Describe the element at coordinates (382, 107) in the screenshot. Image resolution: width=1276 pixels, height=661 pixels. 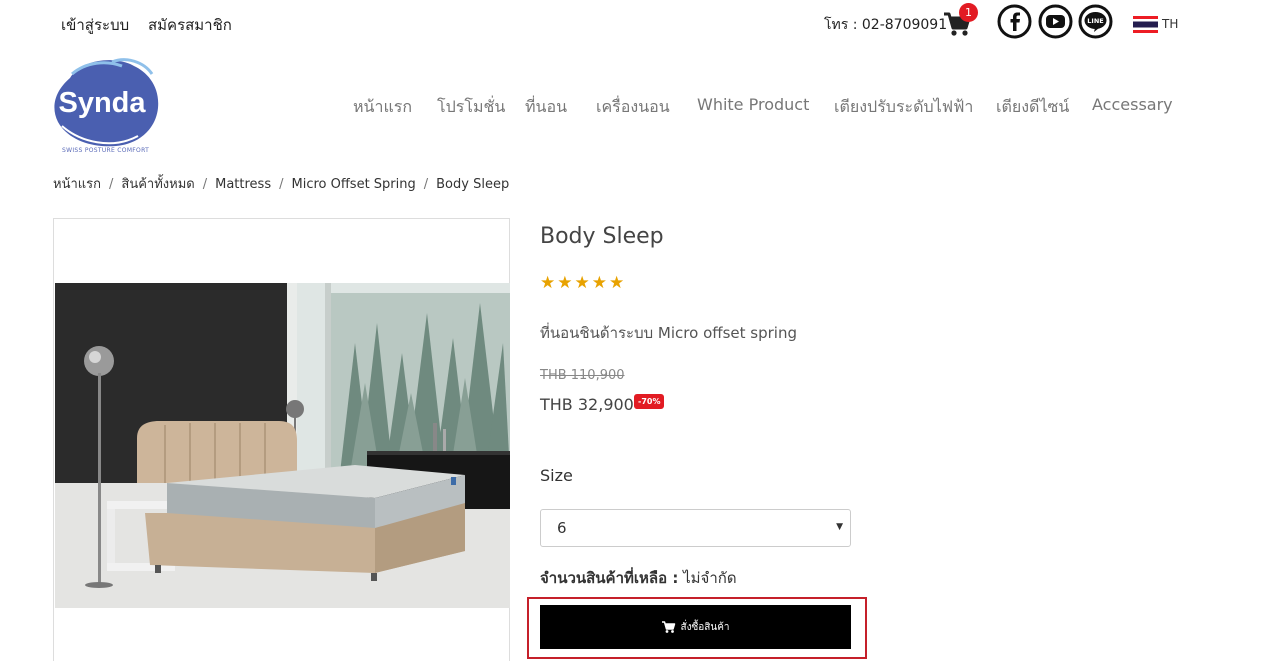
I see `nav-item-home: หน้าแรก` at that location.